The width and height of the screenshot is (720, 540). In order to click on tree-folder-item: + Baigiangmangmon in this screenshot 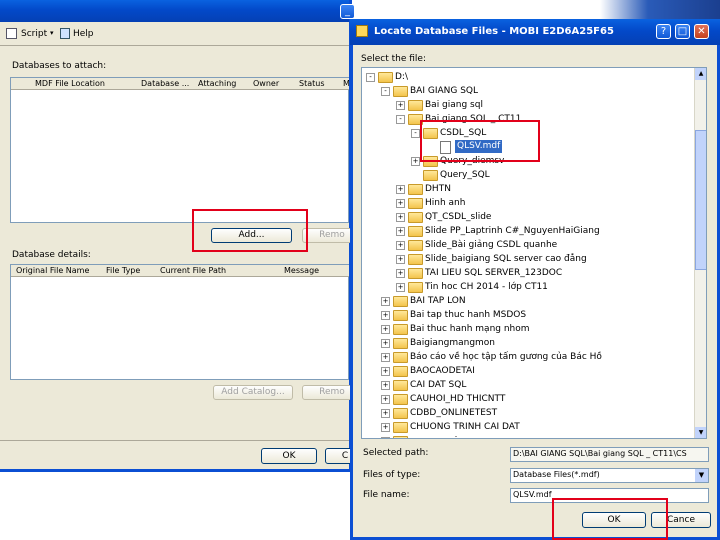, I will do `click(531, 343)`.